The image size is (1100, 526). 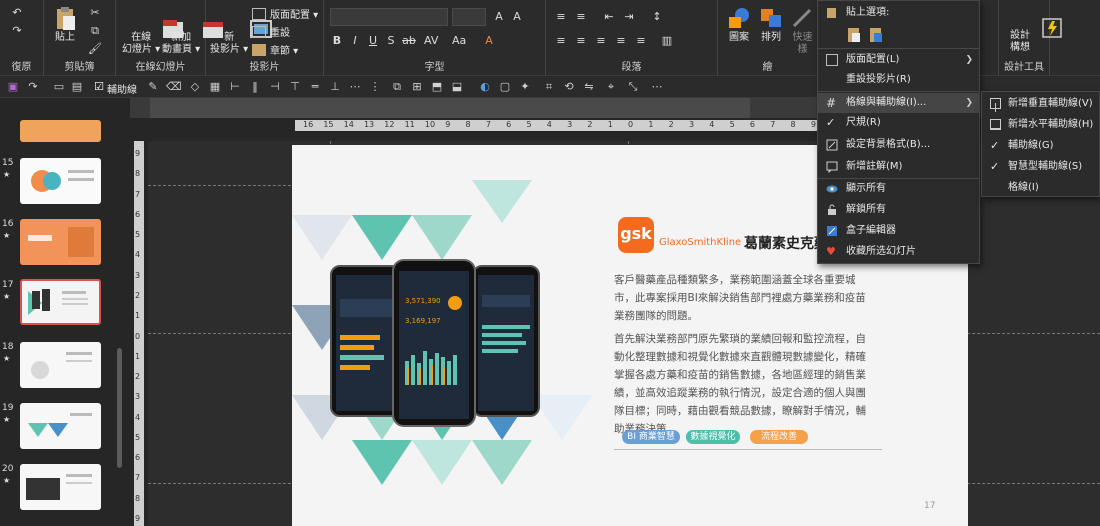 What do you see at coordinates (409, 41) in the screenshot?
I see `strikethrough-icon: ab` at bounding box center [409, 41].